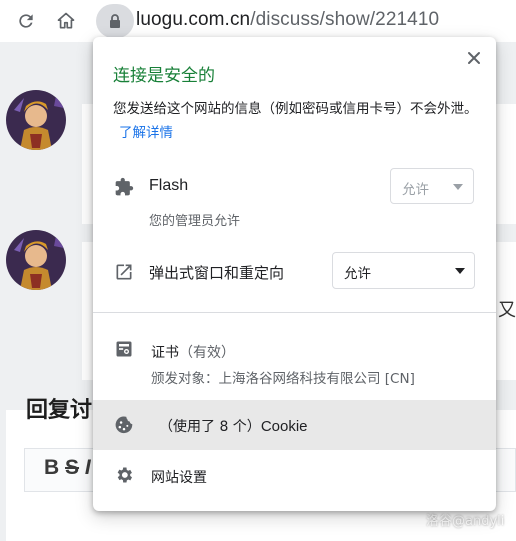 This screenshot has height=541, width=516. I want to click on cookies-count: （使用了 8 个）, so click(210, 427).